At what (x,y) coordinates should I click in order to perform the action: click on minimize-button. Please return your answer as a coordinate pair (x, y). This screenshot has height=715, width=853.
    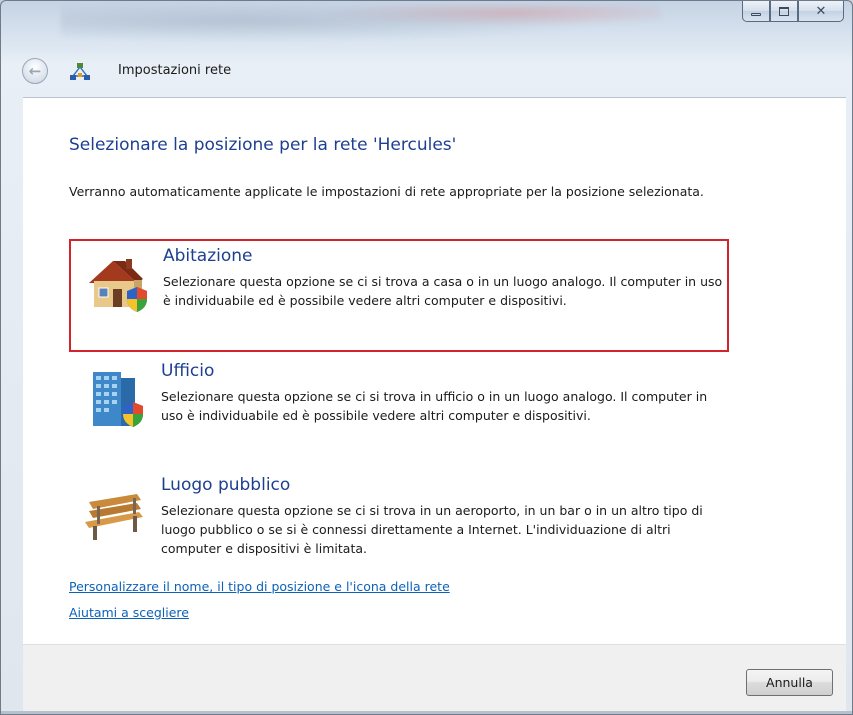
    Looking at the image, I should click on (756, 11).